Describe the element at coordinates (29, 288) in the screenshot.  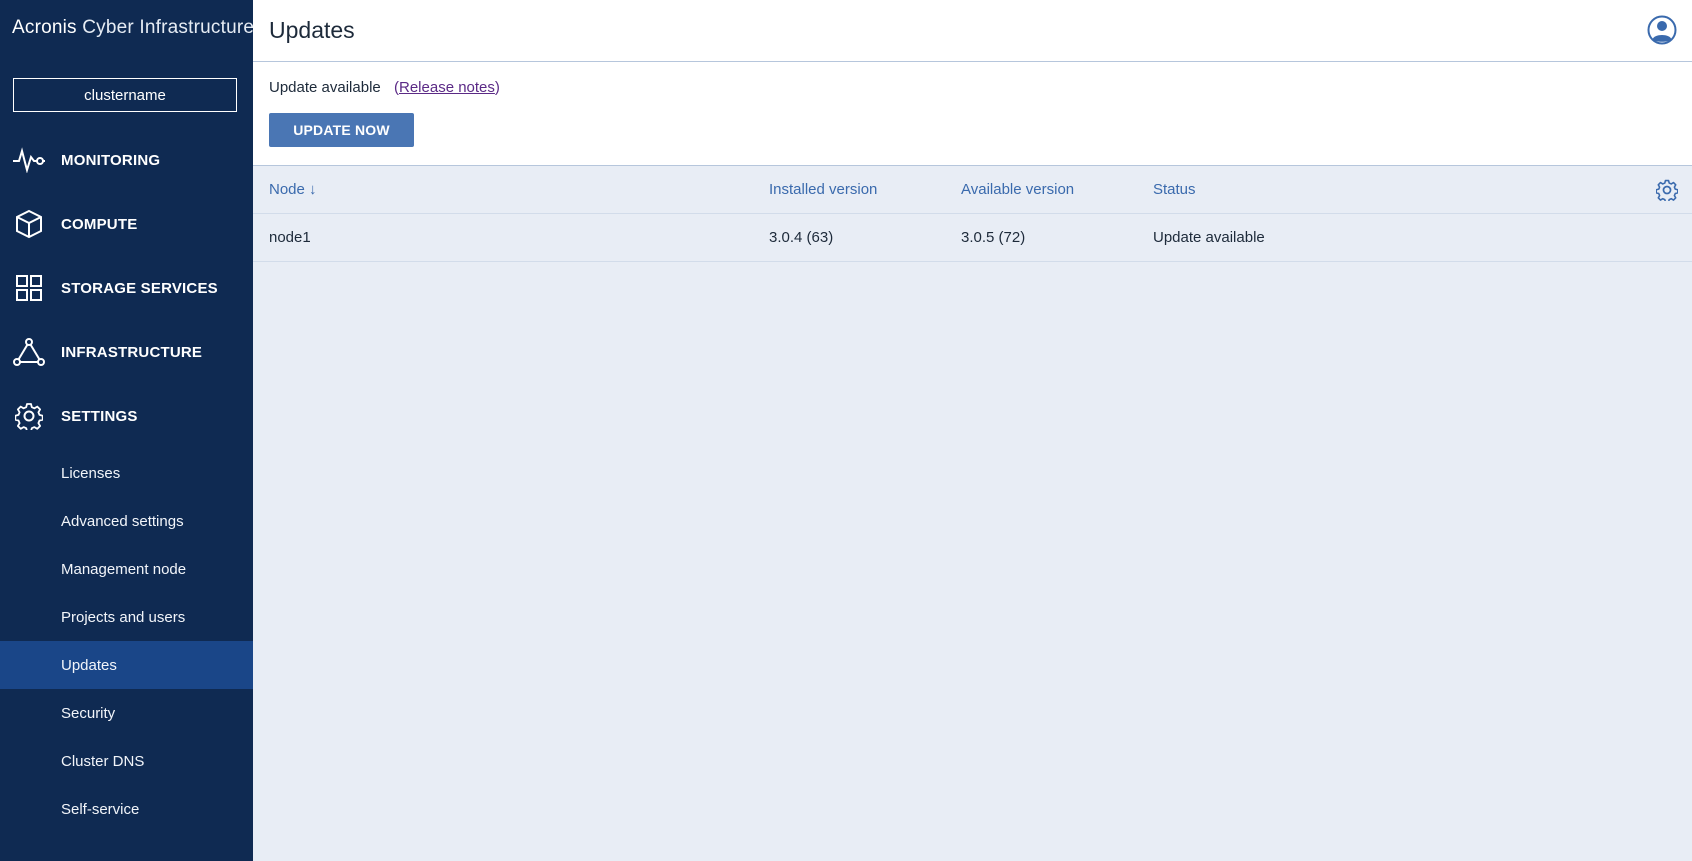
I see `grid-icon` at that location.